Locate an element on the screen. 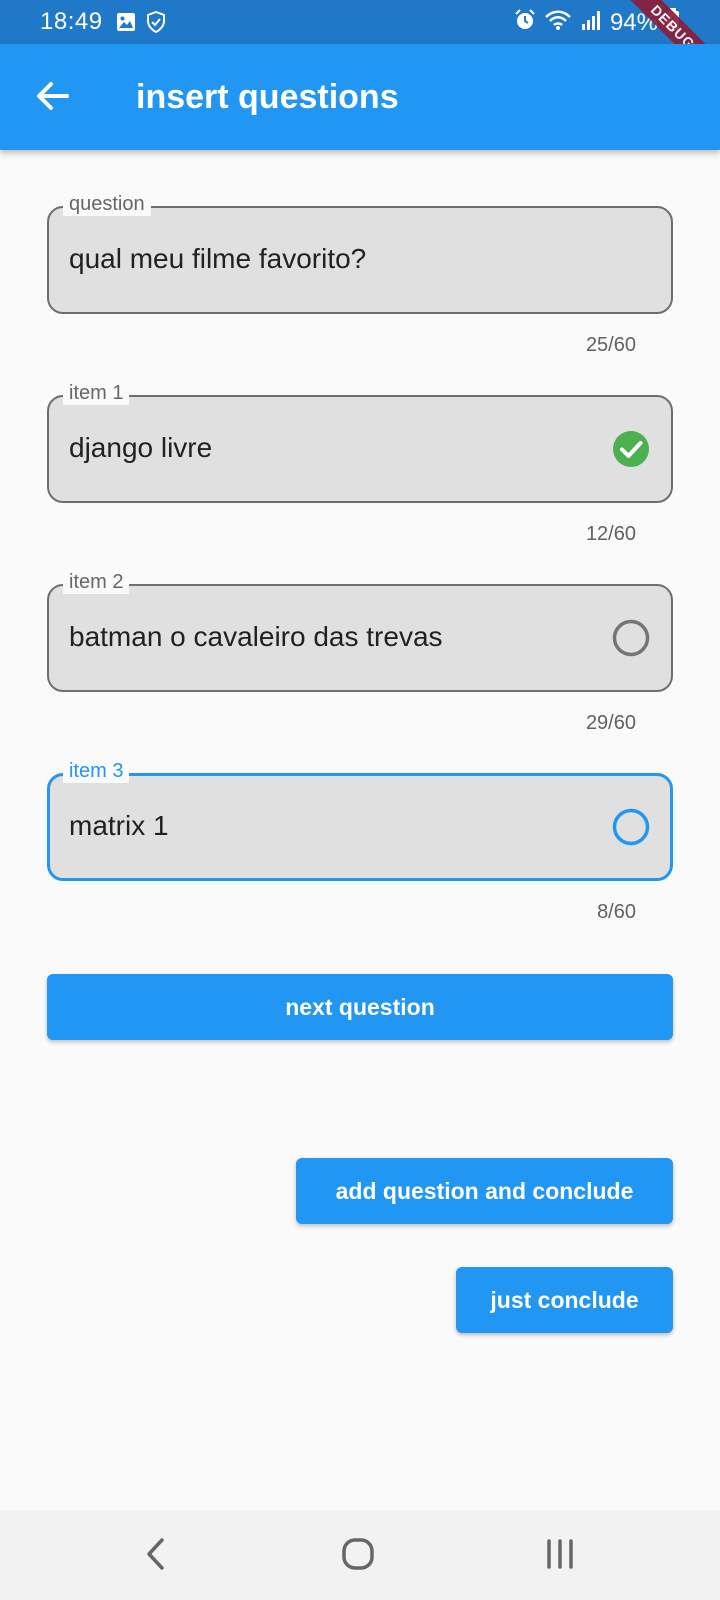  item-1-input is located at coordinates (329, 448).